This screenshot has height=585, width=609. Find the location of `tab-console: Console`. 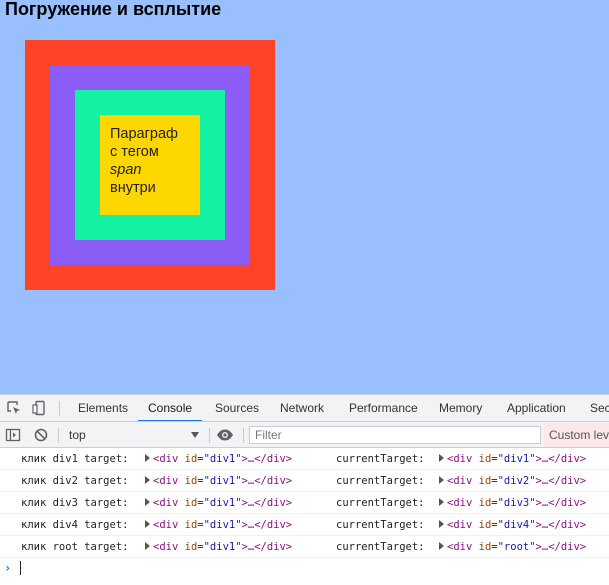

tab-console: Console is located at coordinates (170, 408).